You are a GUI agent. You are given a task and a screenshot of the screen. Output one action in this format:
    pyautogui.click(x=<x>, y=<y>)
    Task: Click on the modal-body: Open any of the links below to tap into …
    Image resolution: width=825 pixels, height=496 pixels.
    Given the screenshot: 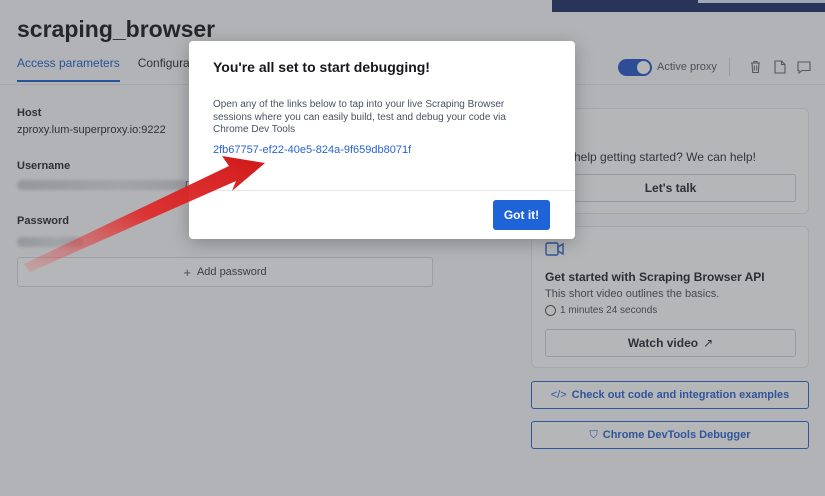 What is the action you would take?
    pyautogui.click(x=359, y=117)
    